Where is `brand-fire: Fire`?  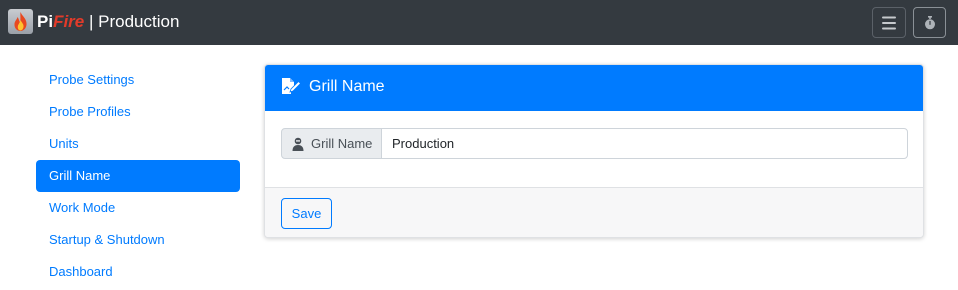
brand-fire: Fire is located at coordinates (69, 21).